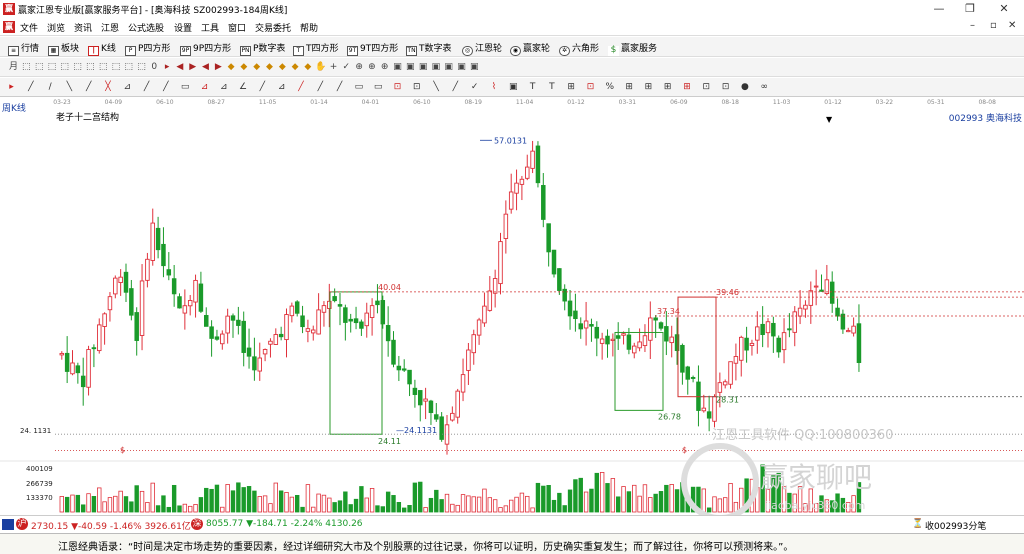 The height and width of the screenshot is (554, 1024). What do you see at coordinates (205, 48) in the screenshot?
I see `tool-9p-square: 9P 9P四方形` at bounding box center [205, 48].